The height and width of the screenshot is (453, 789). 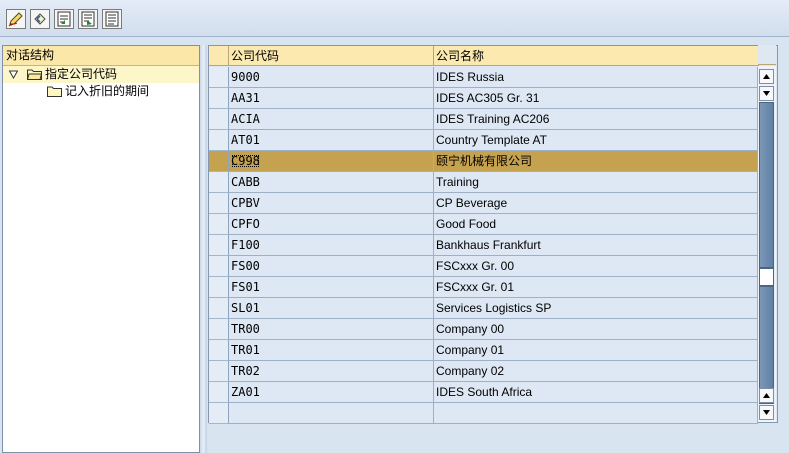 What do you see at coordinates (596, 119) in the screenshot?
I see `company-name-cell: IDES Training AC206` at bounding box center [596, 119].